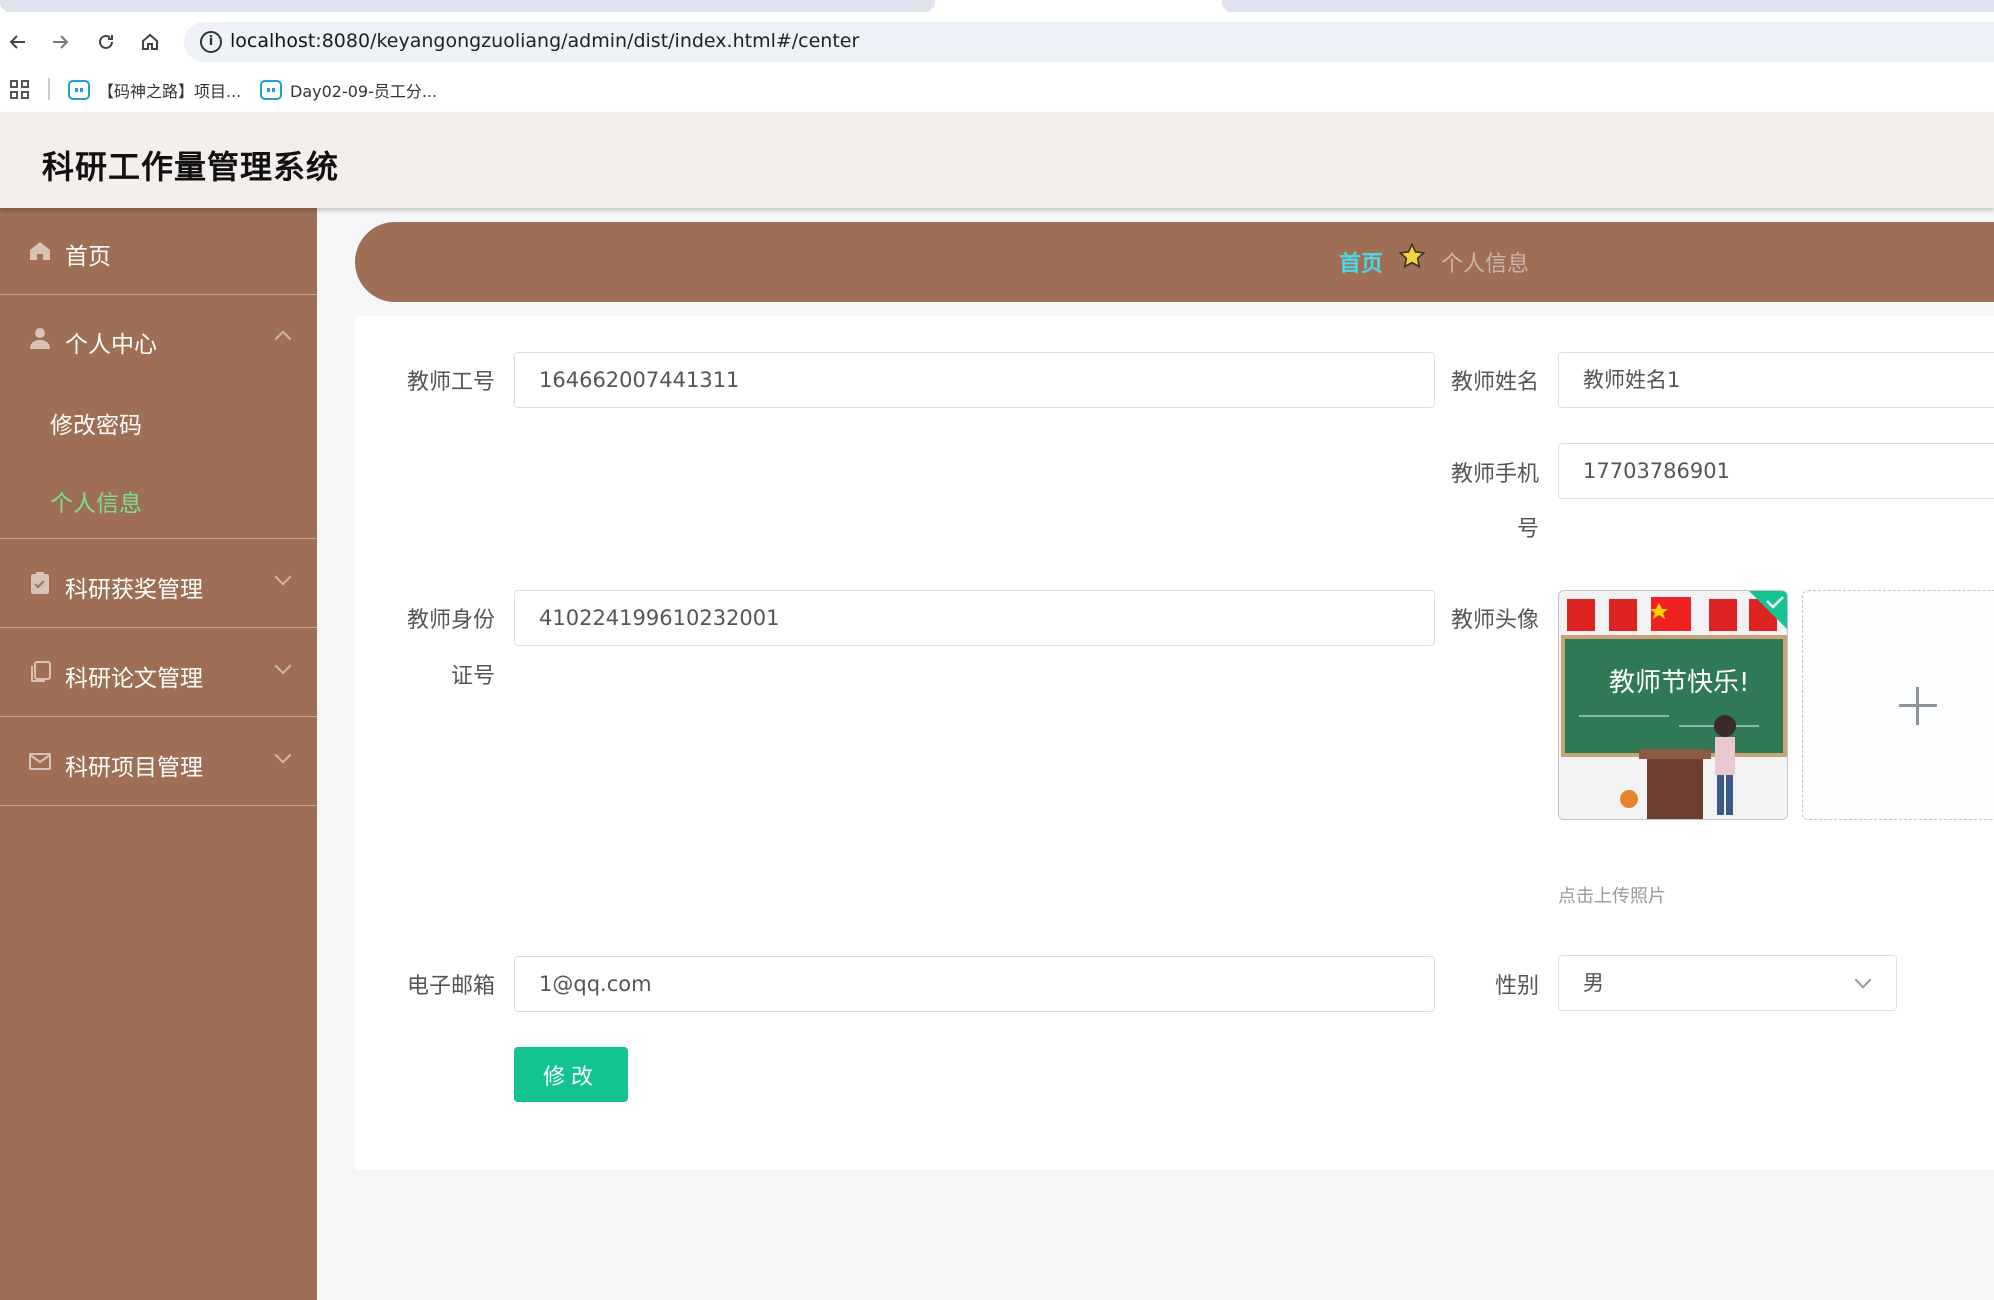 This screenshot has width=1994, height=1300. What do you see at coordinates (18, 42) in the screenshot?
I see `back-arrow-icon` at bounding box center [18, 42].